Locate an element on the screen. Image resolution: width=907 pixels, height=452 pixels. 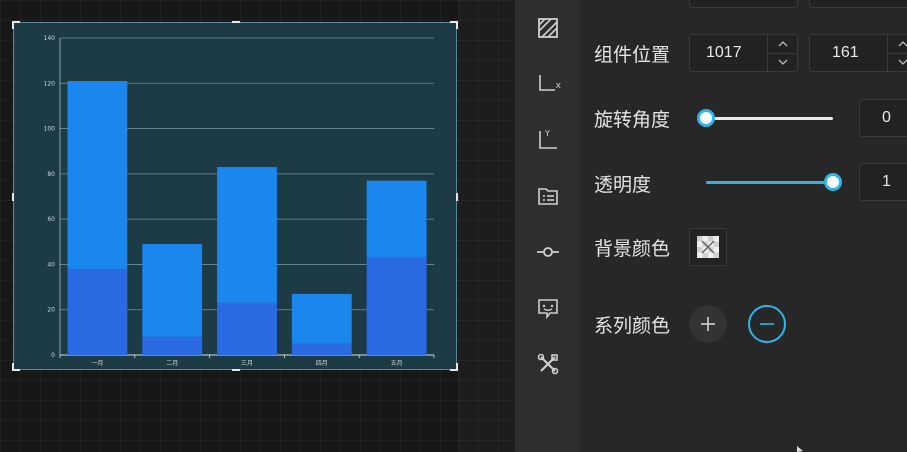
resize-handle-left is located at coordinates (13, 197).